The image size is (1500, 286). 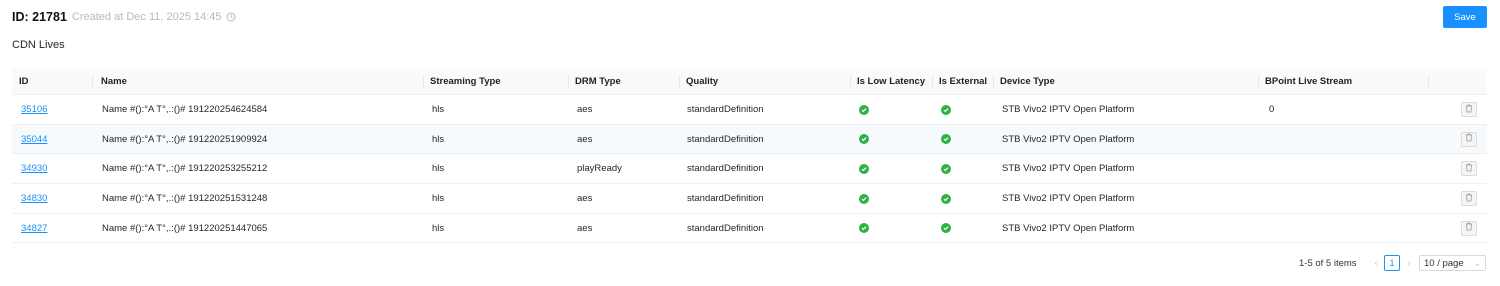 What do you see at coordinates (39, 17) in the screenshot?
I see `record-id: ID: 21781` at bounding box center [39, 17].